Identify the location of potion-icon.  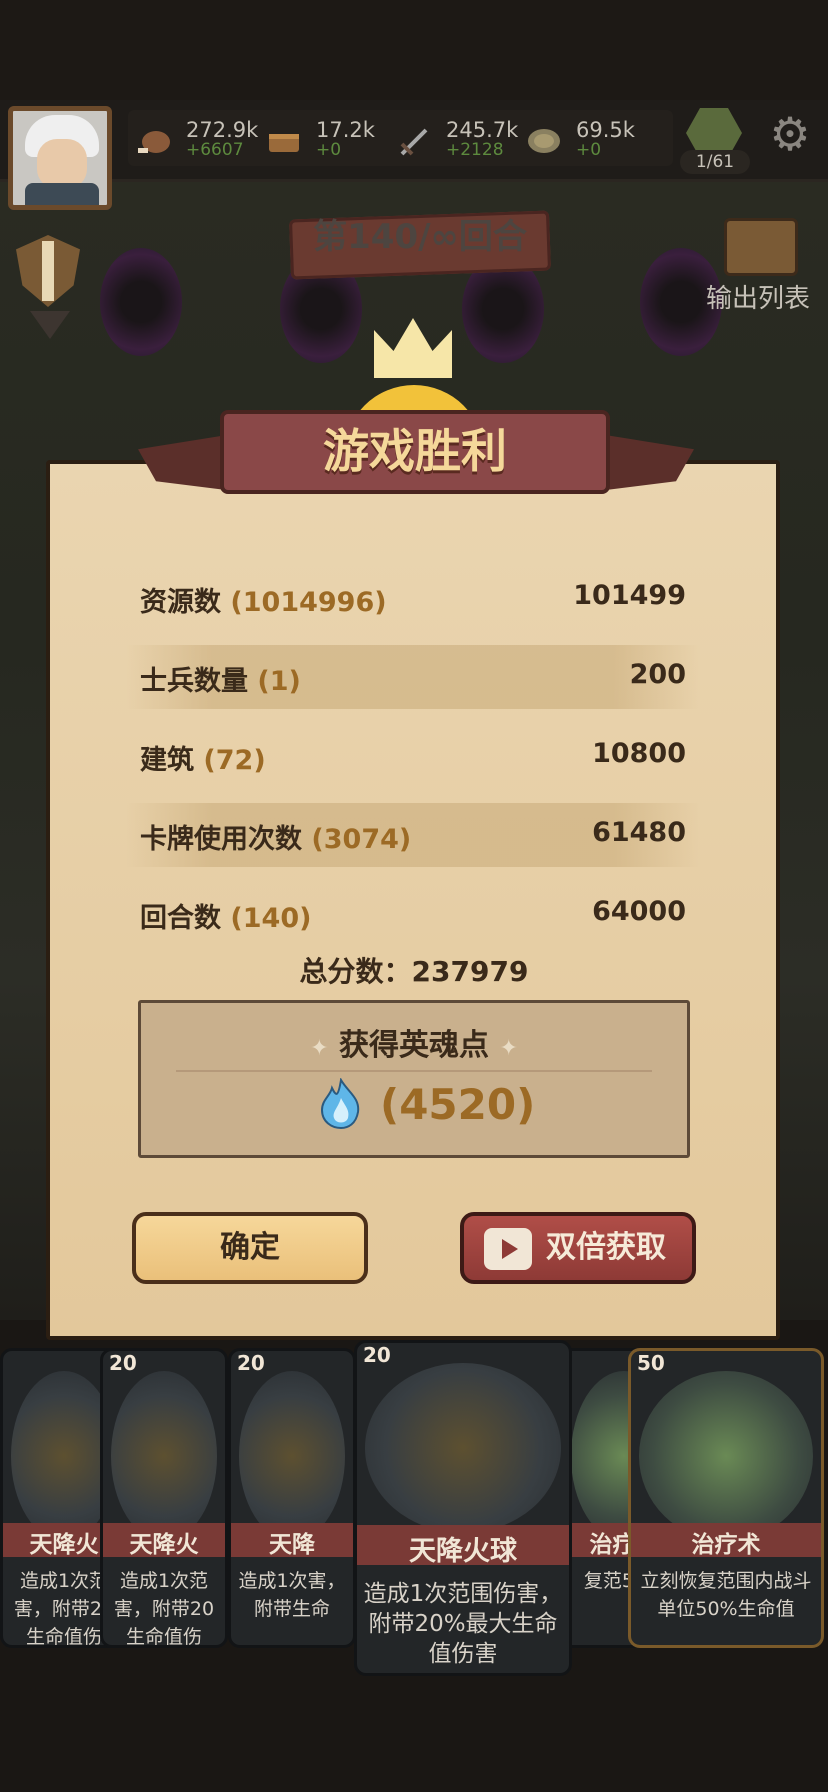
(726, 1456).